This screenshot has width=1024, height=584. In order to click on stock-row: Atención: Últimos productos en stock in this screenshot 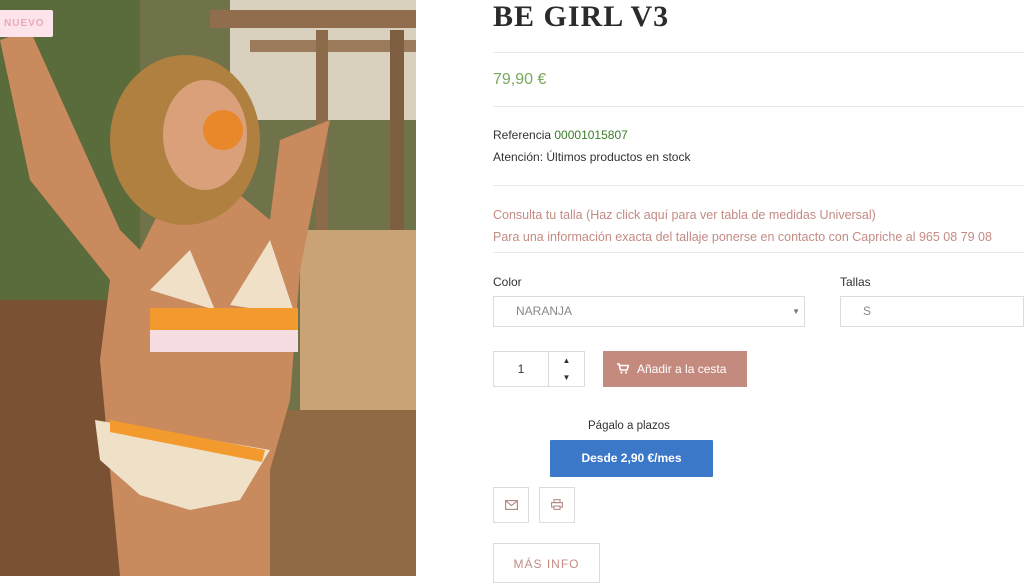, I will do `click(591, 157)`.